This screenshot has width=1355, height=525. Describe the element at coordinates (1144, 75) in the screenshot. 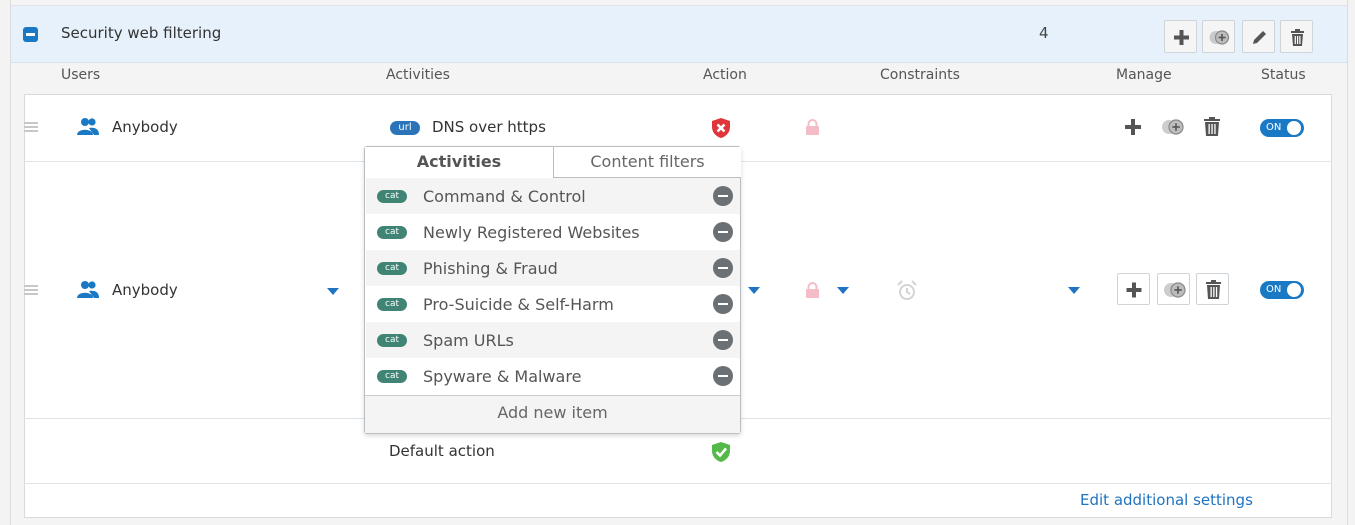

I see `column-manage: Manage` at that location.